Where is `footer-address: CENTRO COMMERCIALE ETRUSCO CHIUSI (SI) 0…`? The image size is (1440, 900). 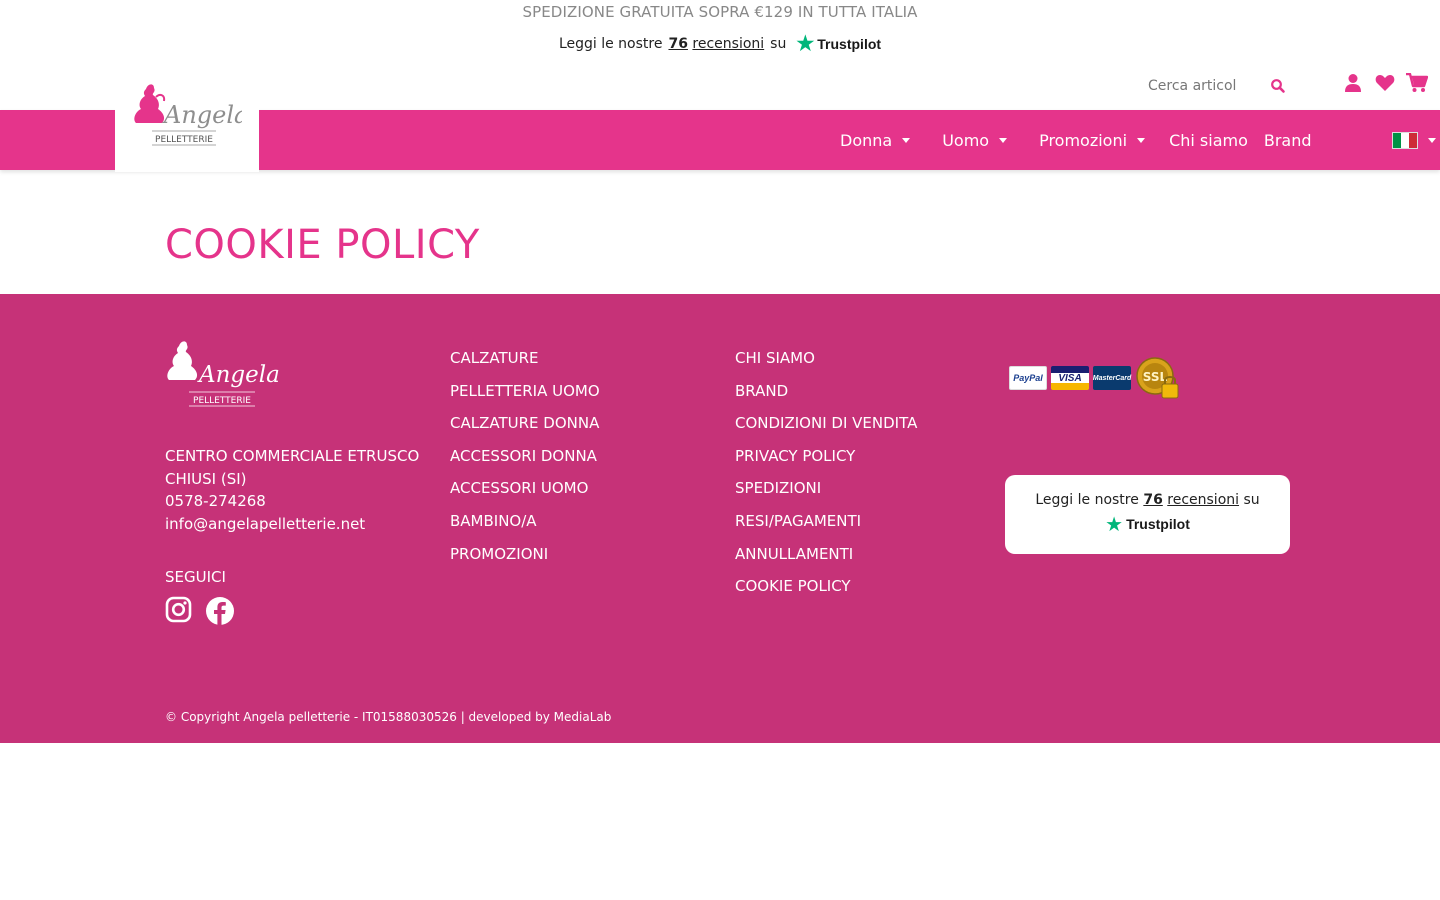 footer-address: CENTRO COMMERCIALE ETRUSCO CHIUSI (SI) 0… is located at coordinates (292, 490).